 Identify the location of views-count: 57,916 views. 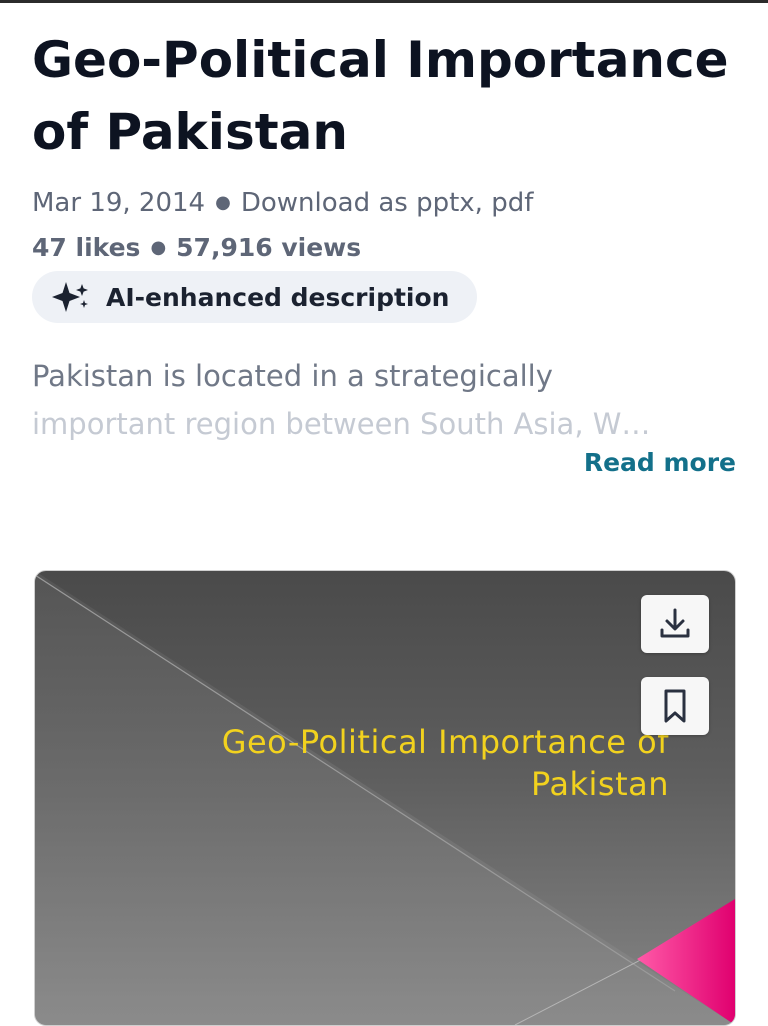
(269, 247).